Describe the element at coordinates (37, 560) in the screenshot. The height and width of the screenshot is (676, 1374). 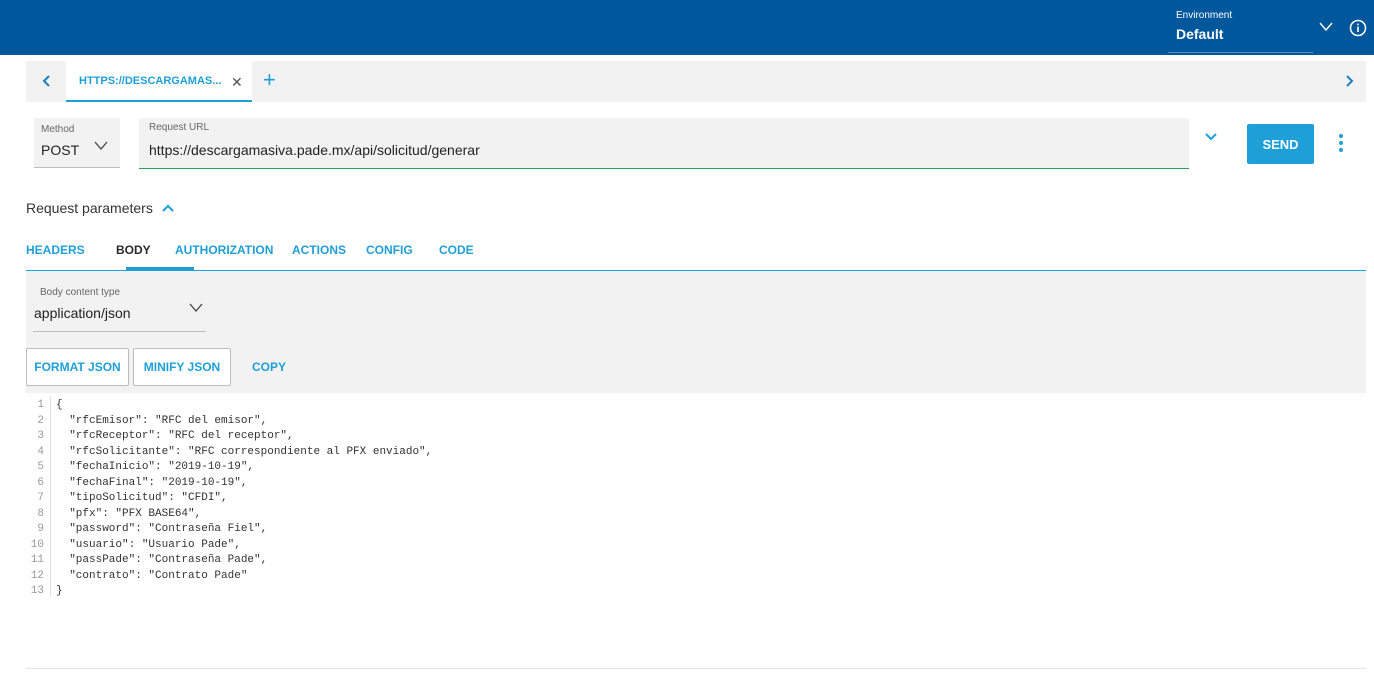
I see `line-number: 11` at that location.